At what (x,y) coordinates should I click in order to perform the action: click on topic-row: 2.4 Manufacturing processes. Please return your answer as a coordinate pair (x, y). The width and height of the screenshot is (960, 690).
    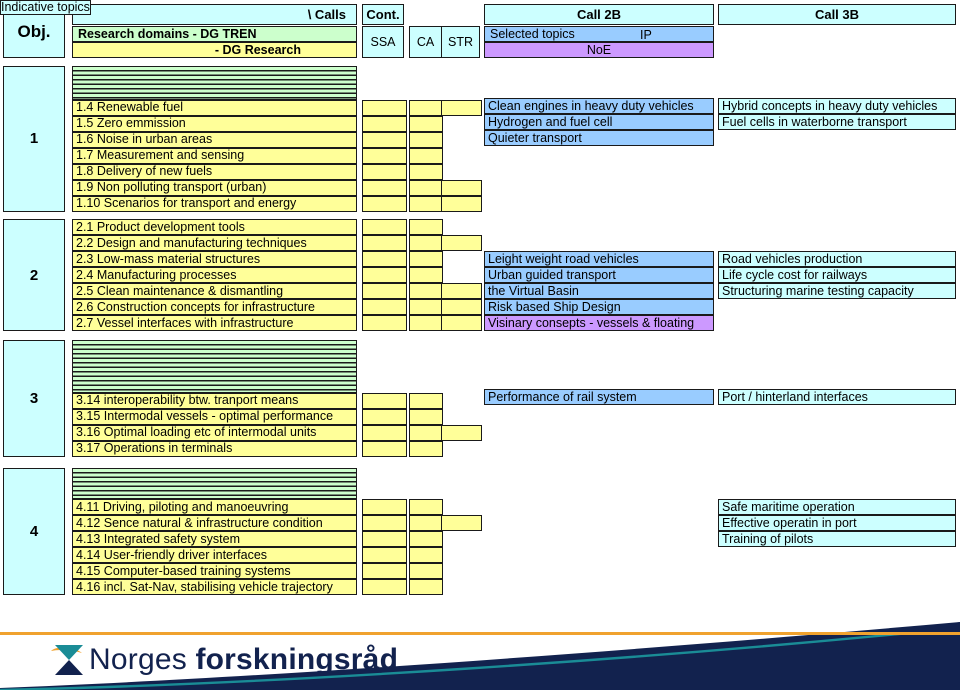
    Looking at the image, I should click on (214, 275).